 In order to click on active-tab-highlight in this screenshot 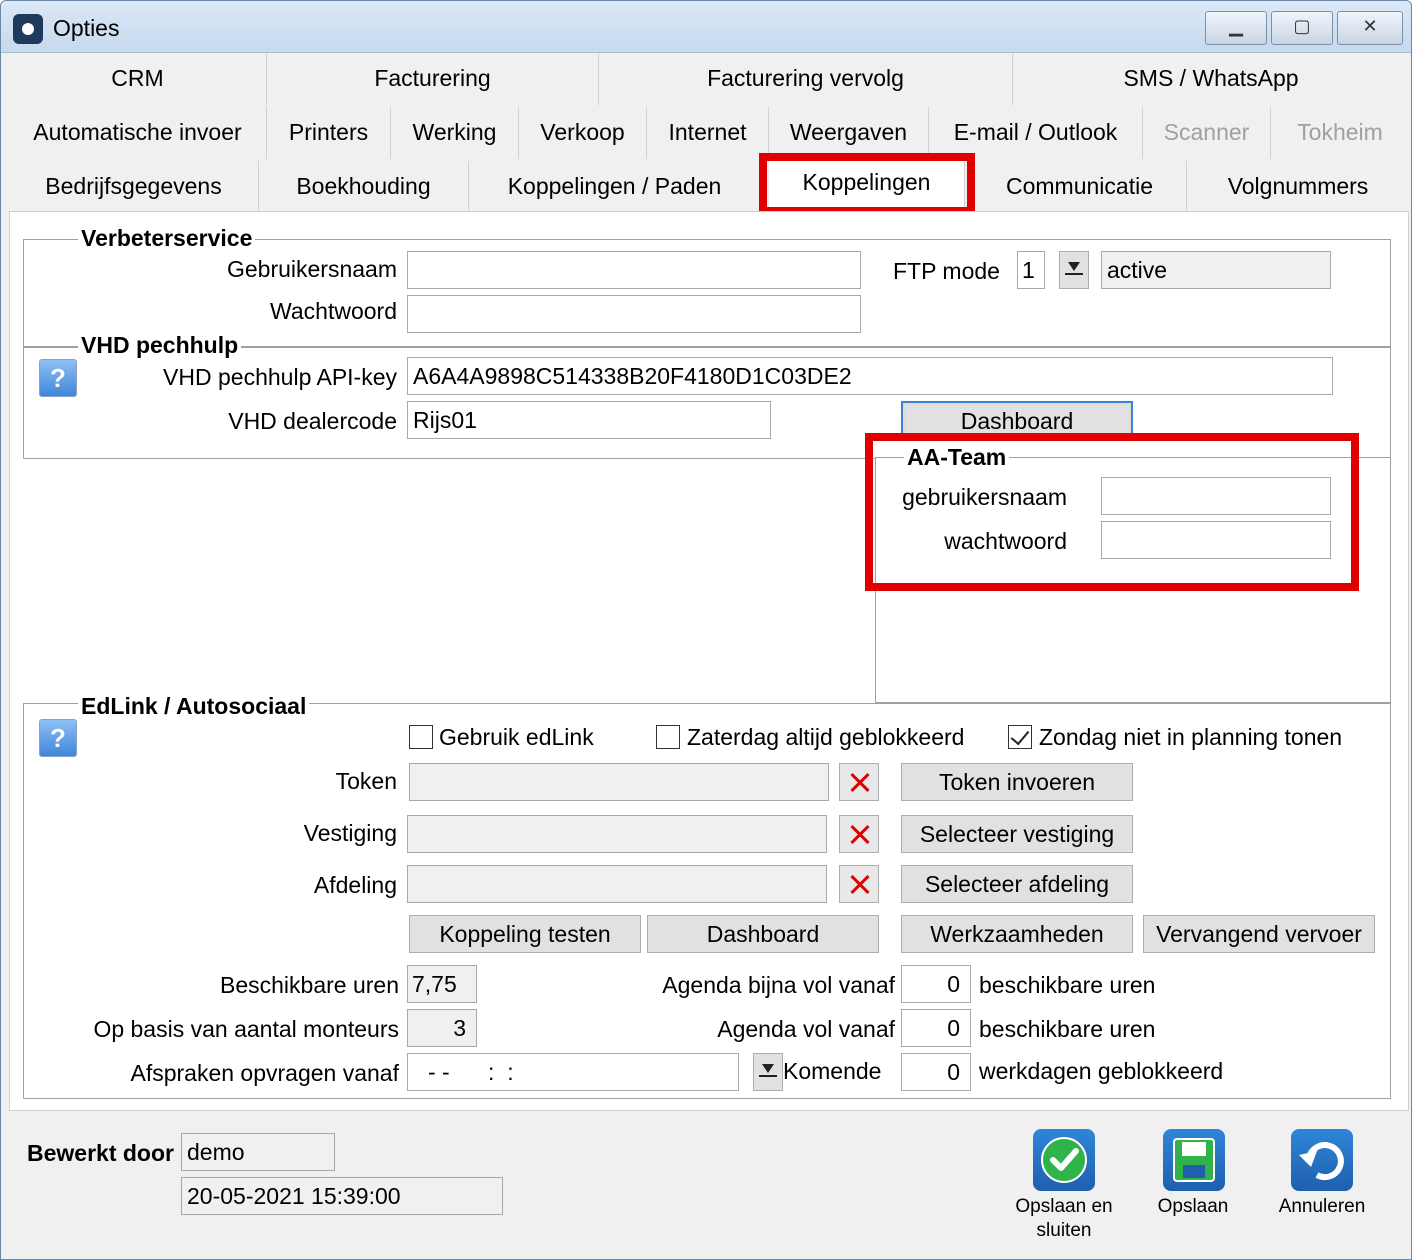, I will do `click(867, 184)`.